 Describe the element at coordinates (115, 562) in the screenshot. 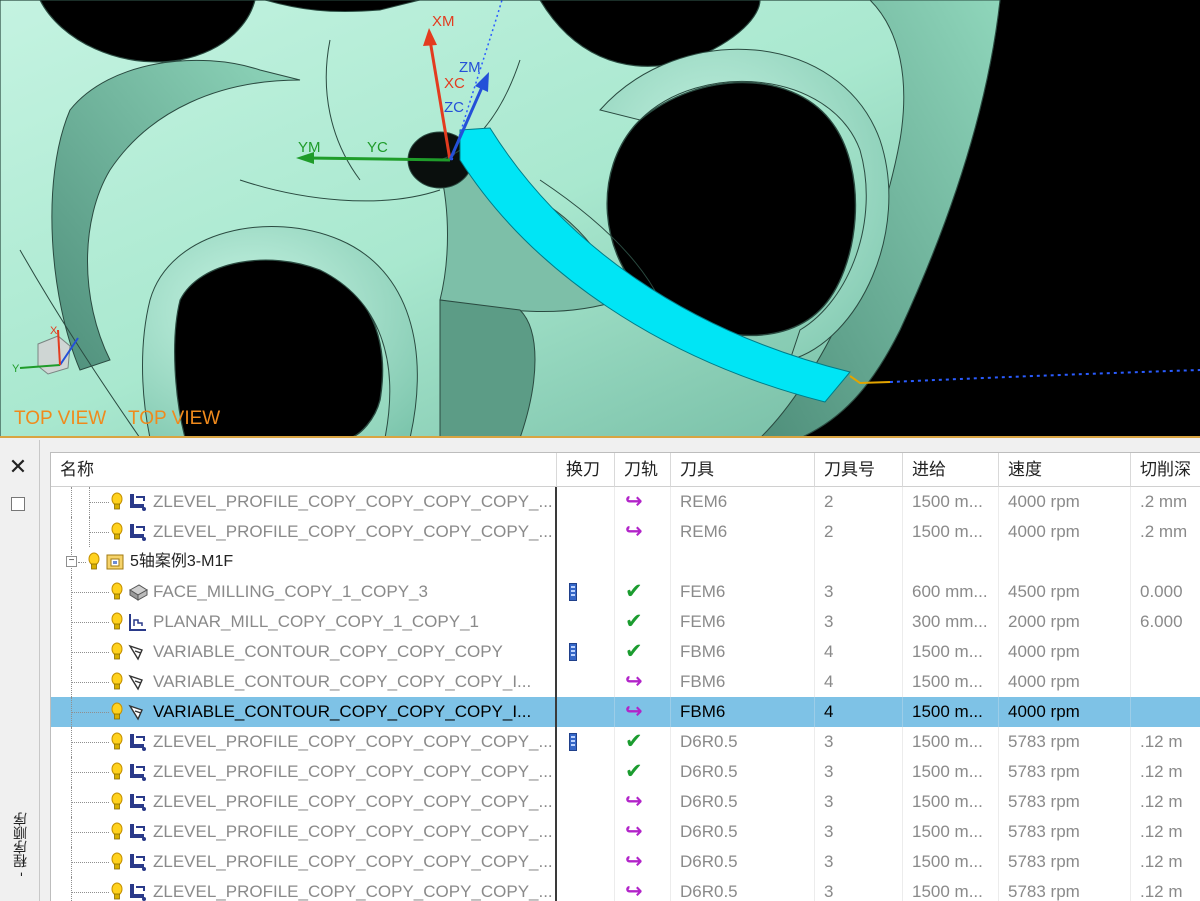

I see `program-group-icon` at that location.